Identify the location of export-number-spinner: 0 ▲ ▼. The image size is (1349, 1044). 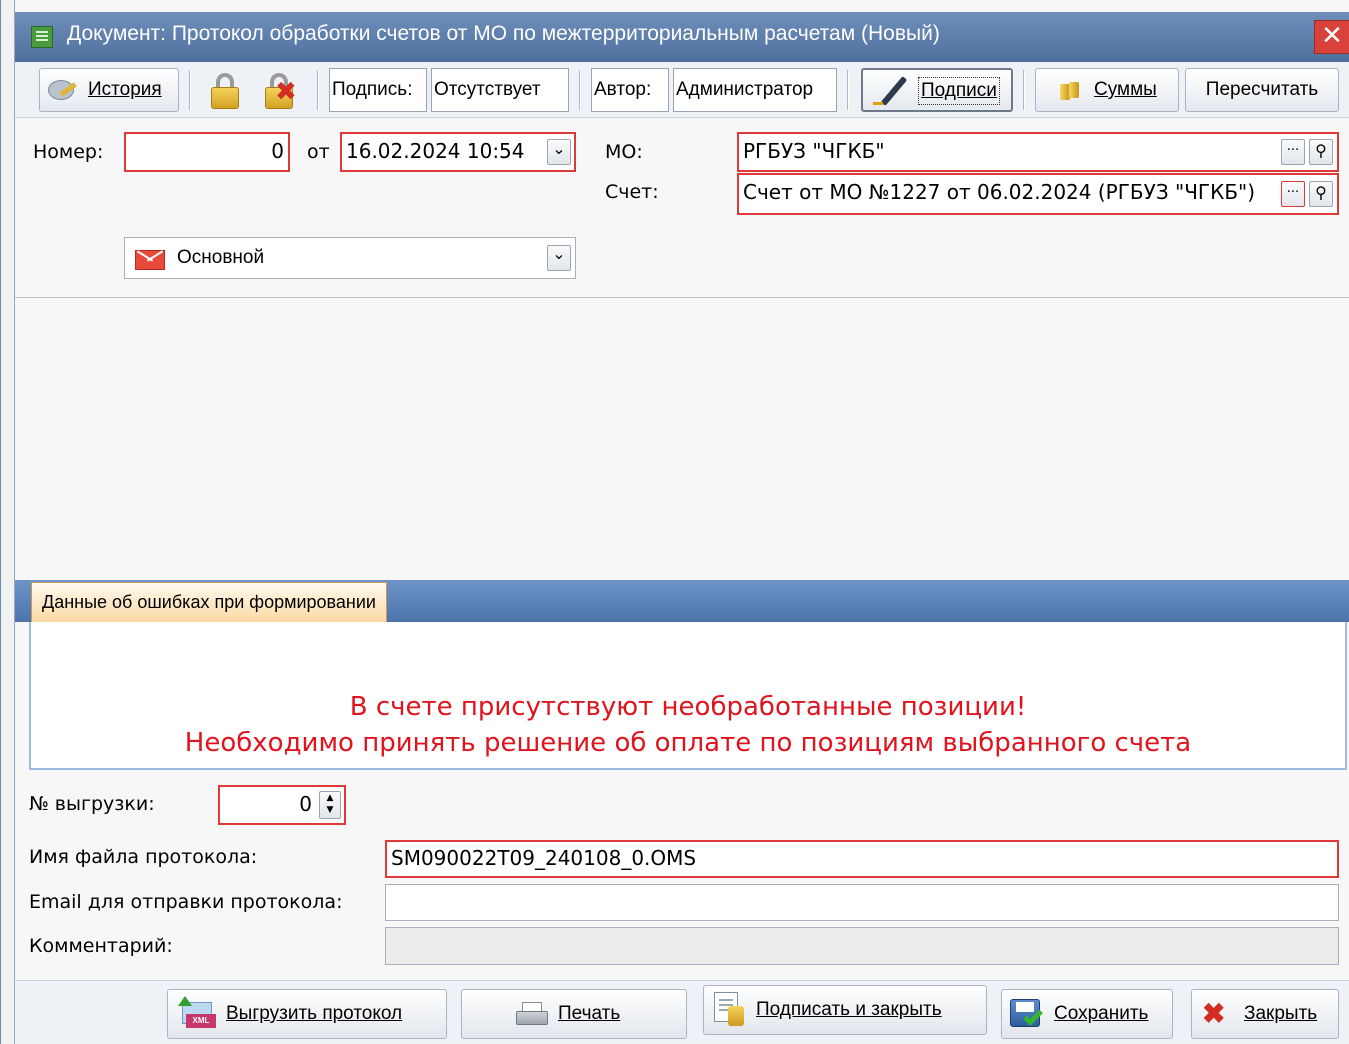
(282, 805).